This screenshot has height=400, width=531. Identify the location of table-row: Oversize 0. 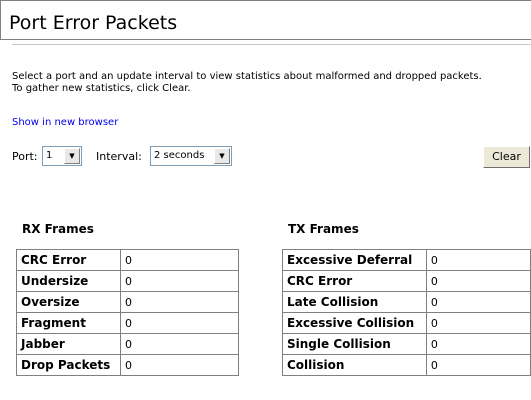
(127, 302).